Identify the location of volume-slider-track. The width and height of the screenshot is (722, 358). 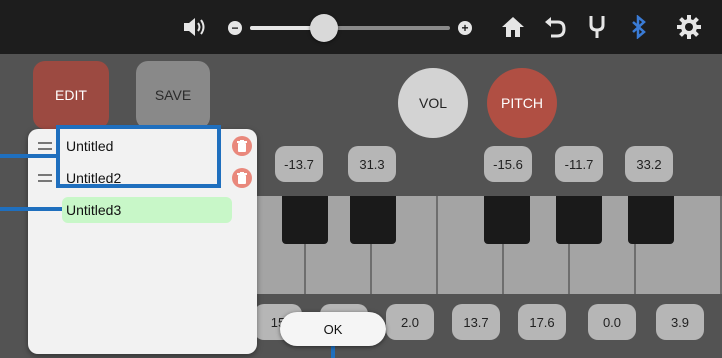
(350, 28).